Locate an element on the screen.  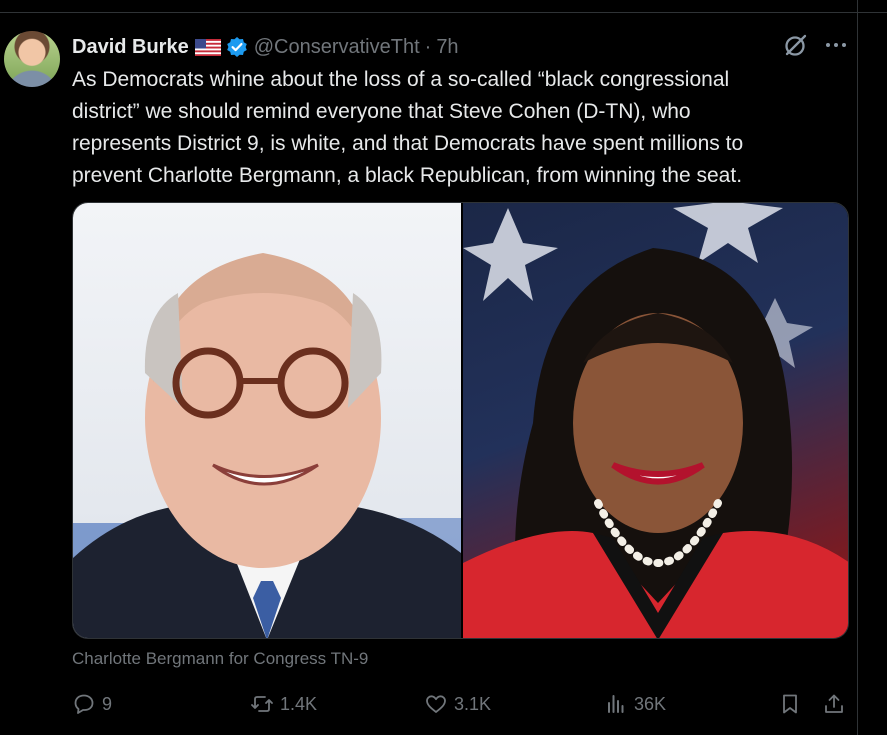
repost-button: 1.4K is located at coordinates (283, 704).